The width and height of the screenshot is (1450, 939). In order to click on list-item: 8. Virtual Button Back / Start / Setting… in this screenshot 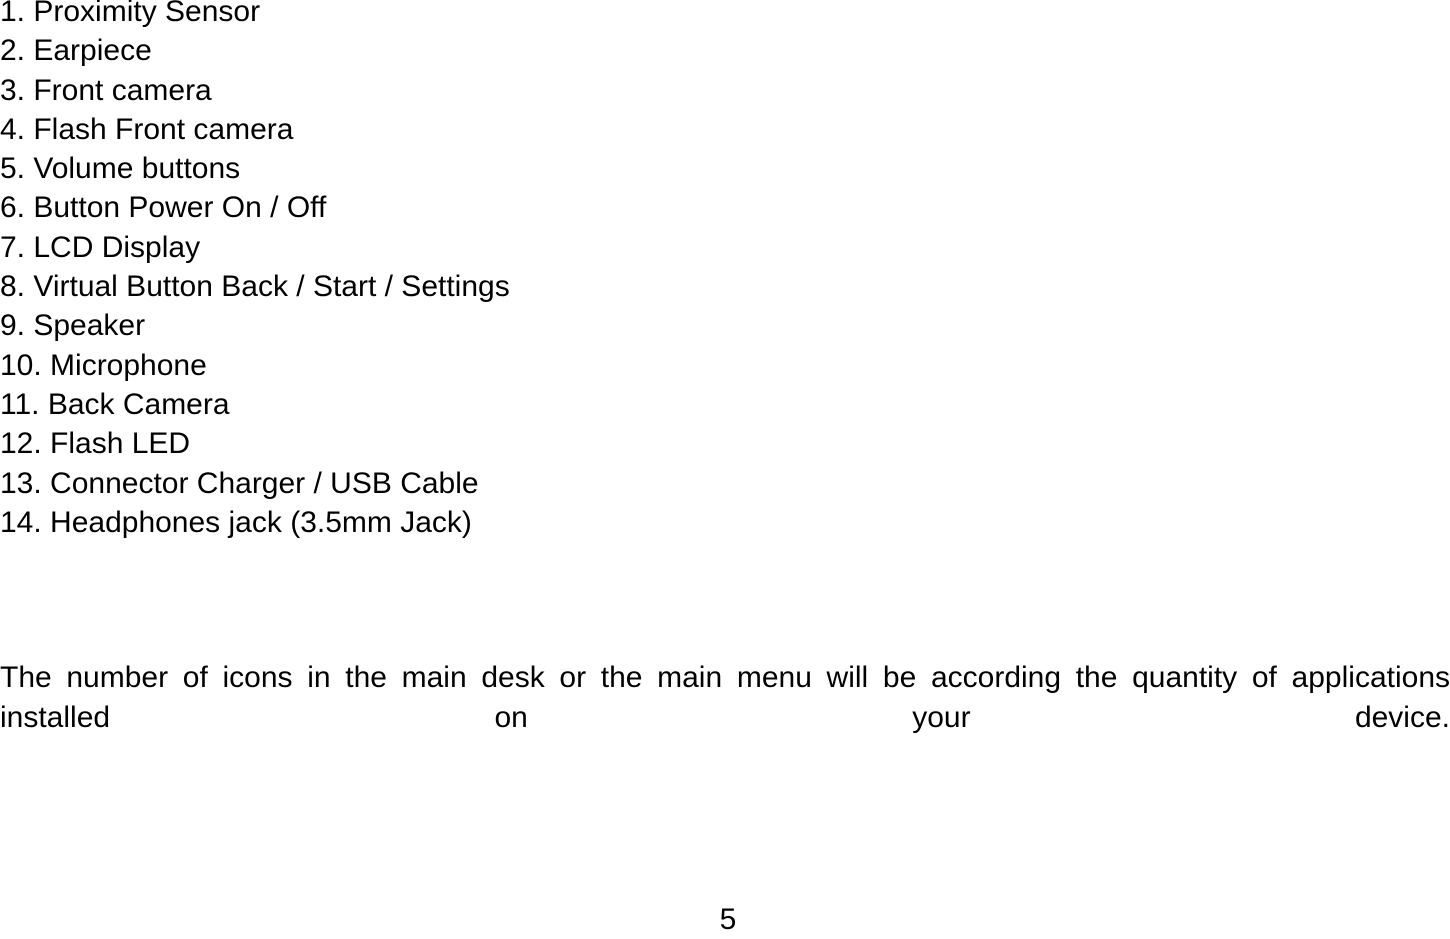, I will do `click(255, 287)`.